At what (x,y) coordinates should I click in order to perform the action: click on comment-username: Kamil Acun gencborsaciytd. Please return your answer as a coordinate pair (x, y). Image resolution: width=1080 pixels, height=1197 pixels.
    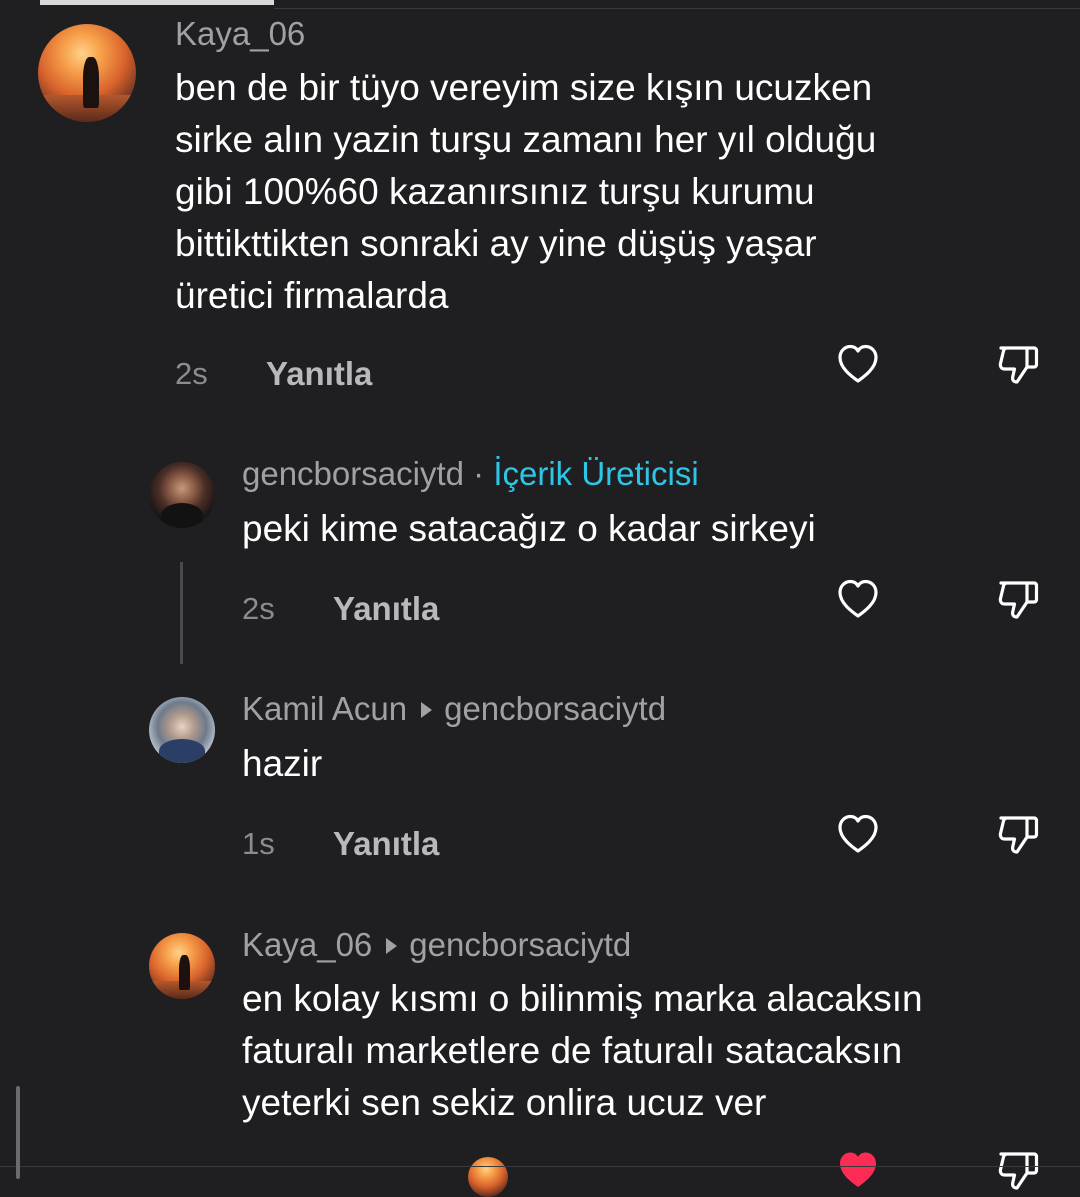
    Looking at the image, I should click on (454, 709).